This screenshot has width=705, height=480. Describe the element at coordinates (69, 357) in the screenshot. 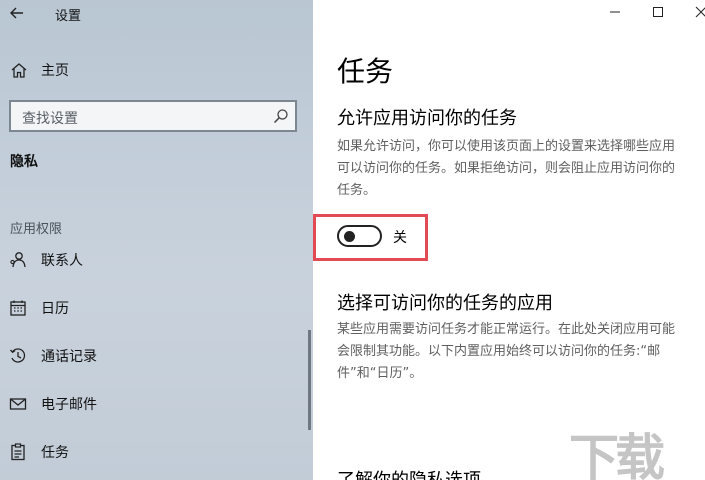

I see `sidebar-item-label: 通话记录` at that location.